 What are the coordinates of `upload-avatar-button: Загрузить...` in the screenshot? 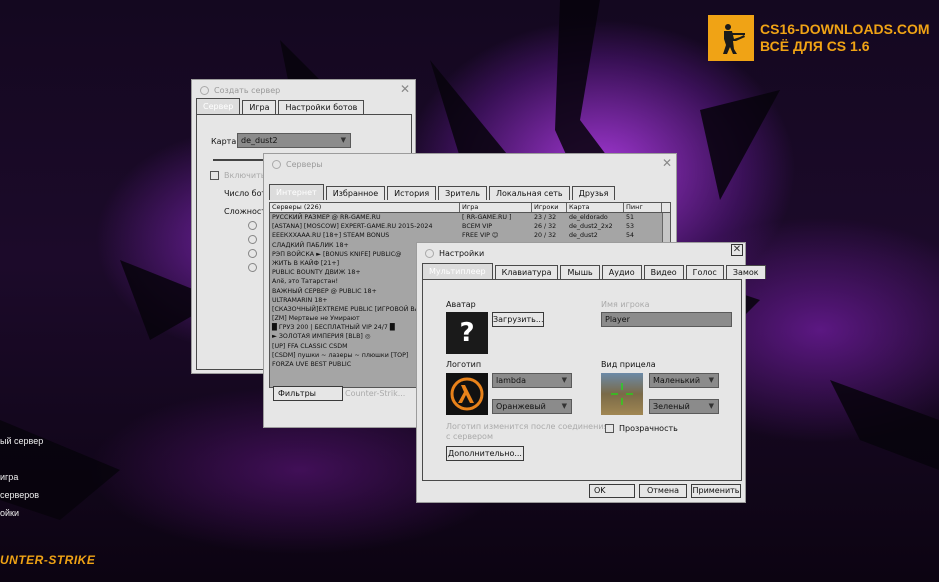 It's located at (518, 319).